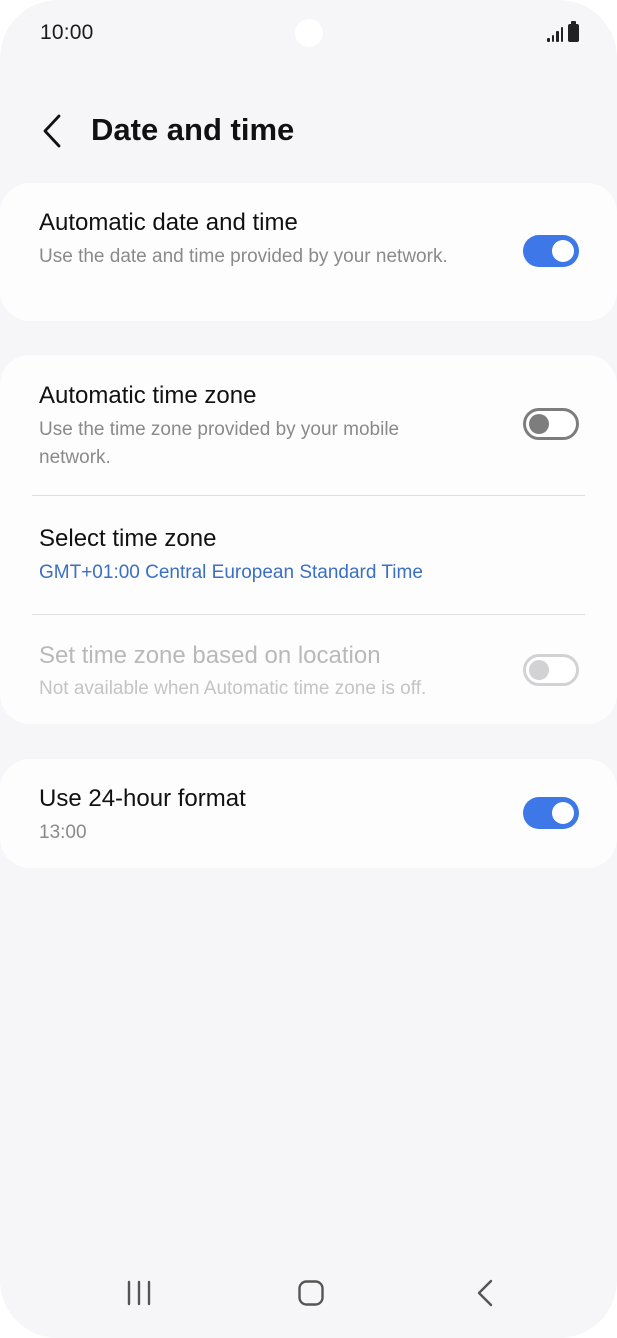 This screenshot has height=1338, width=617. What do you see at coordinates (551, 670) in the screenshot?
I see `location-time-zone-toggle` at bounding box center [551, 670].